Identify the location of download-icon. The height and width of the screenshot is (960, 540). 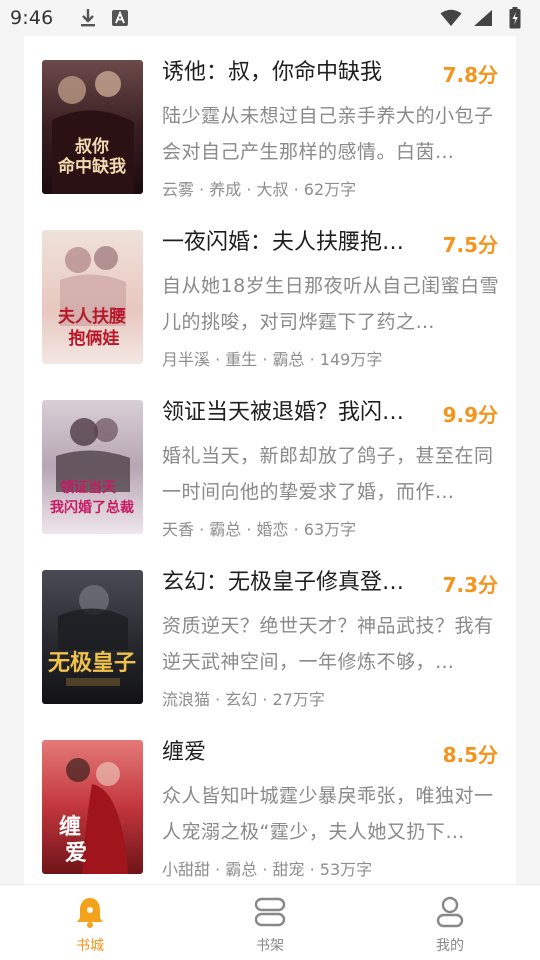
(88, 18).